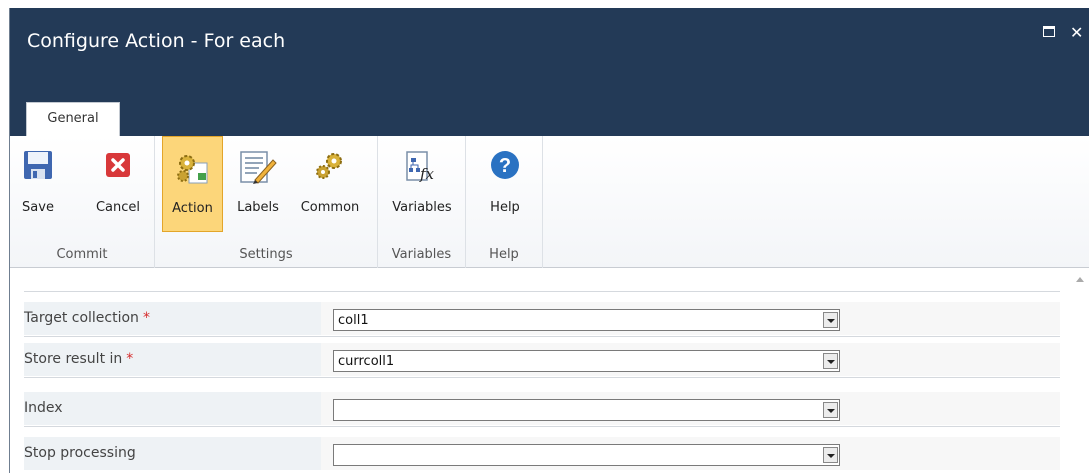  I want to click on field-cell: currcoll1, so click(690, 359).